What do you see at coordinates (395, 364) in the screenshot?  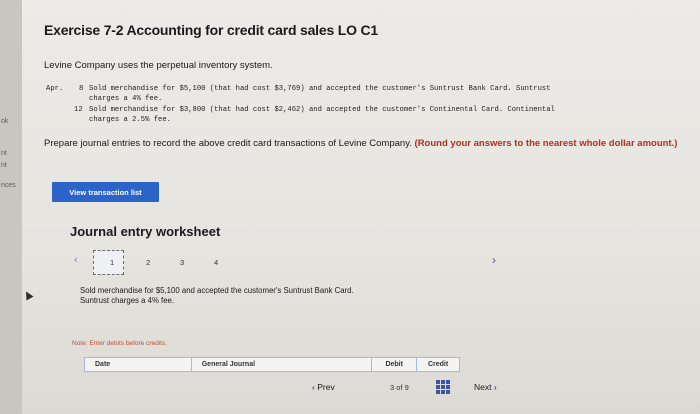 I see `column-debit: Debit` at bounding box center [395, 364].